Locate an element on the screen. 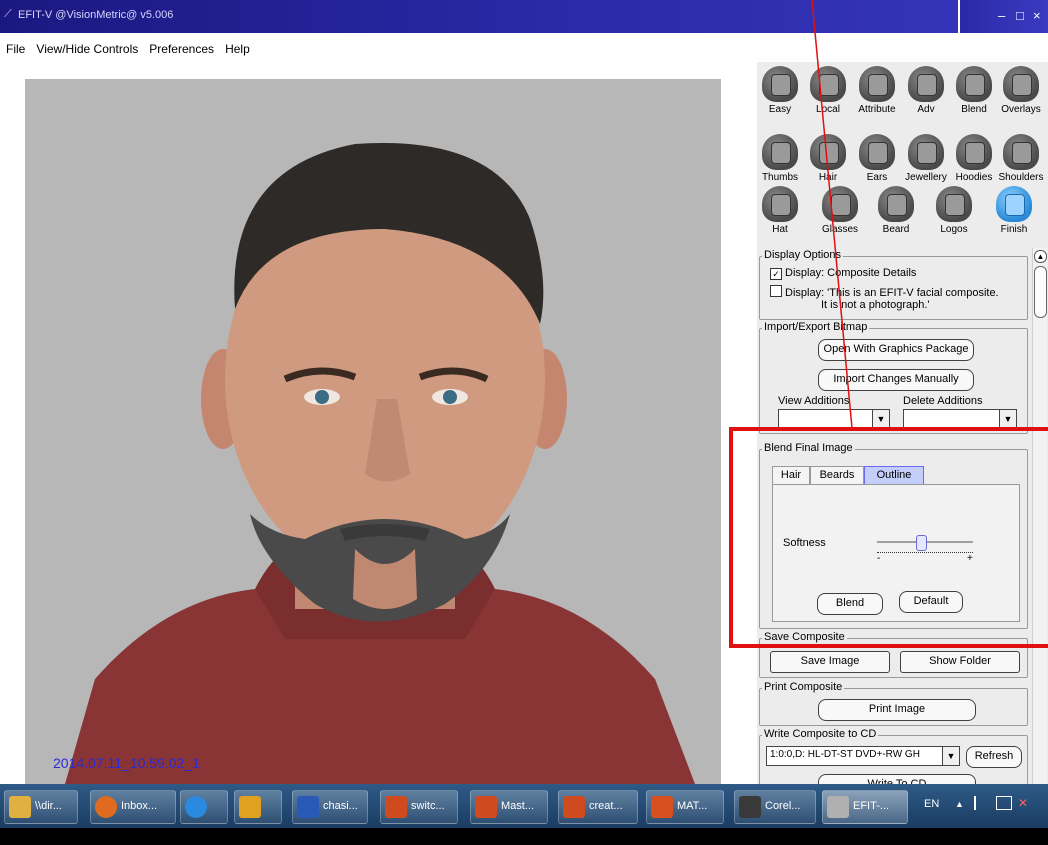  blend-button: Blend is located at coordinates (850, 604).